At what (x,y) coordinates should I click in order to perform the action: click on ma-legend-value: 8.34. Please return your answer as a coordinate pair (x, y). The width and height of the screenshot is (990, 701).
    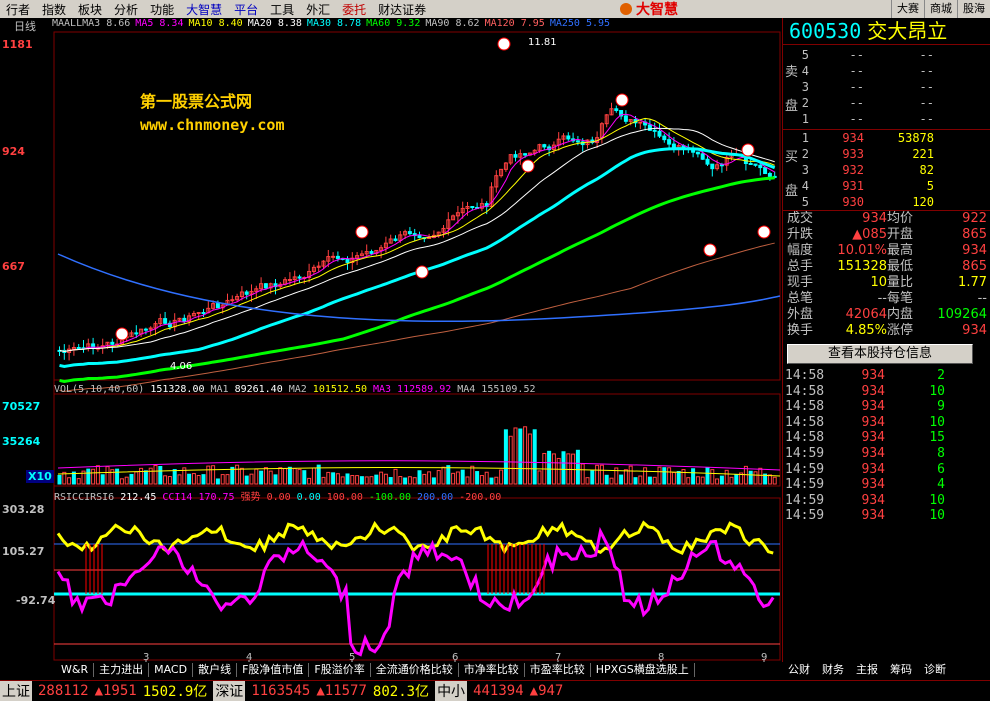
    Looking at the image, I should click on (171, 23).